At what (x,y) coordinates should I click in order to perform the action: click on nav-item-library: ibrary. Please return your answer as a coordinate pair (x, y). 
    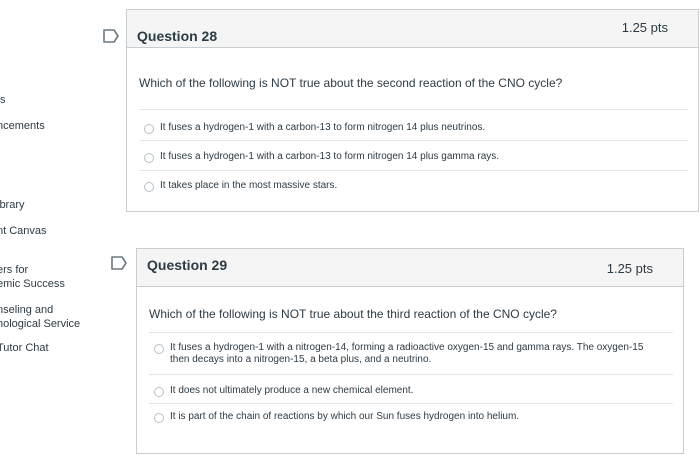
    Looking at the image, I should click on (12, 205).